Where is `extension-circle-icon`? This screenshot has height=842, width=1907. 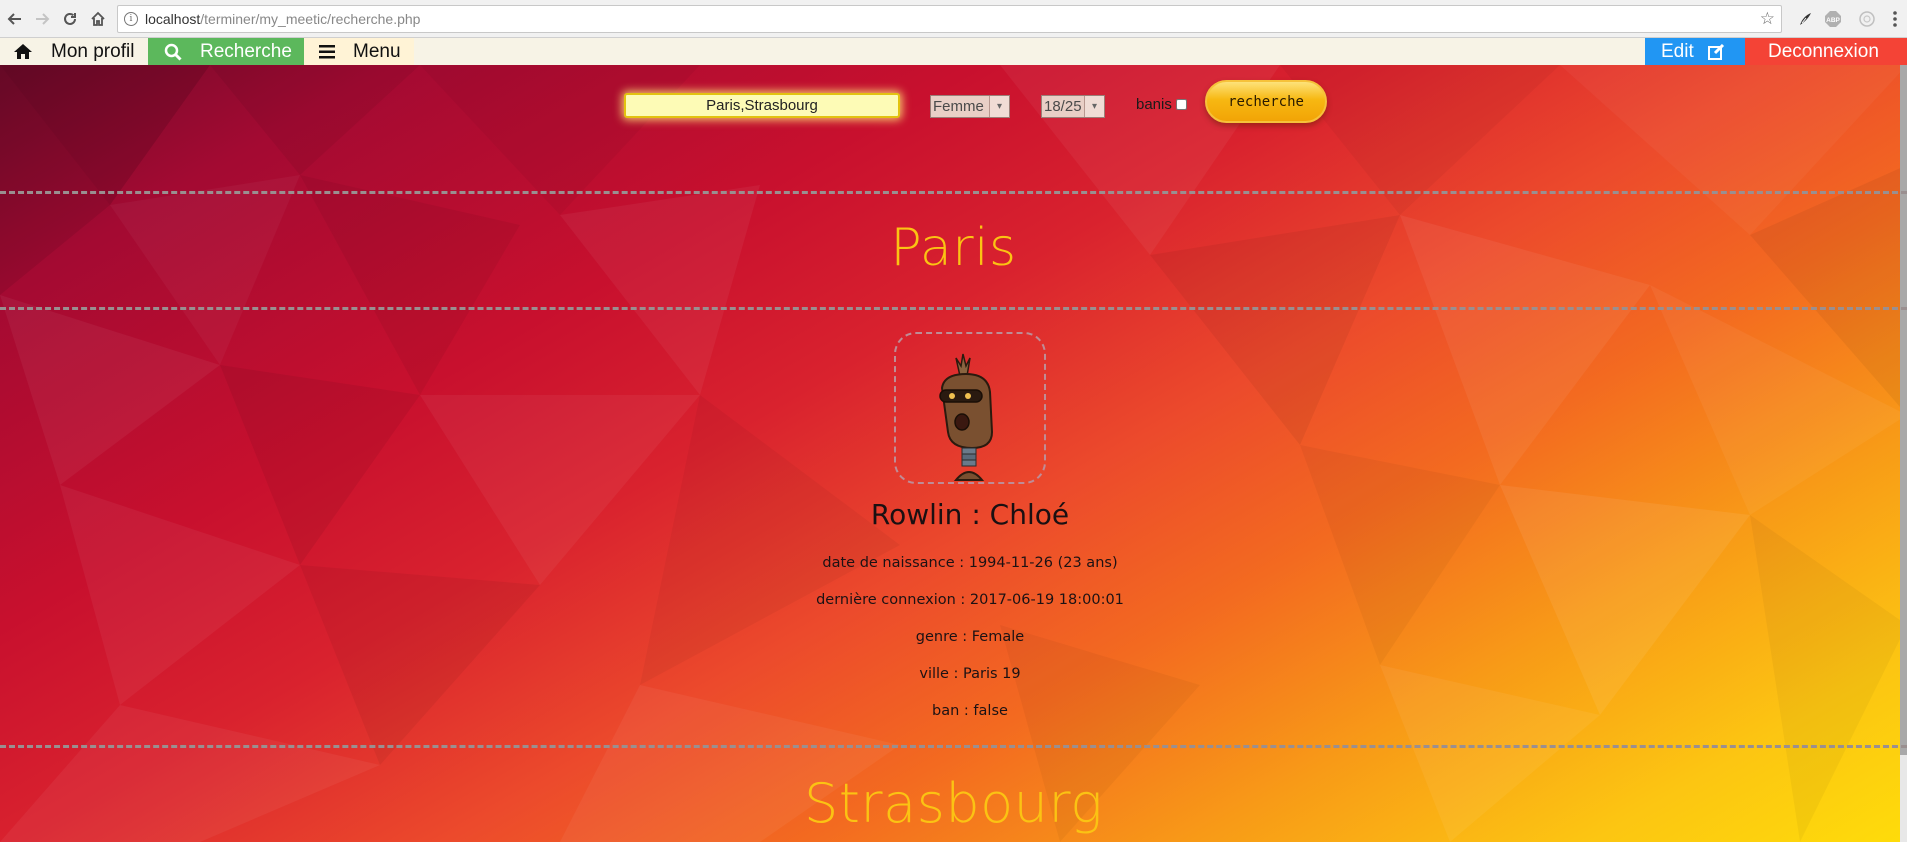 extension-circle-icon is located at coordinates (1867, 19).